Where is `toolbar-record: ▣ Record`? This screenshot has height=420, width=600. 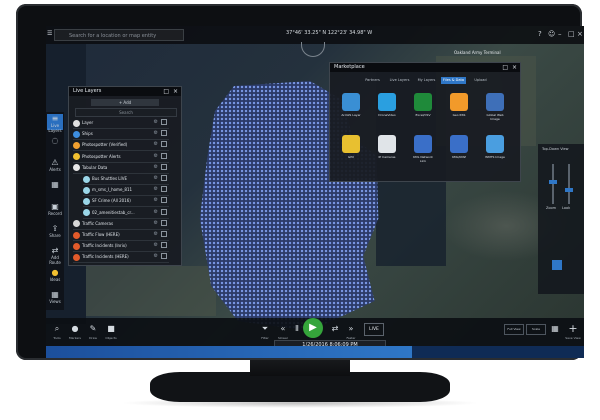
toolbar-record: ▣ Record is located at coordinates (55, 210).